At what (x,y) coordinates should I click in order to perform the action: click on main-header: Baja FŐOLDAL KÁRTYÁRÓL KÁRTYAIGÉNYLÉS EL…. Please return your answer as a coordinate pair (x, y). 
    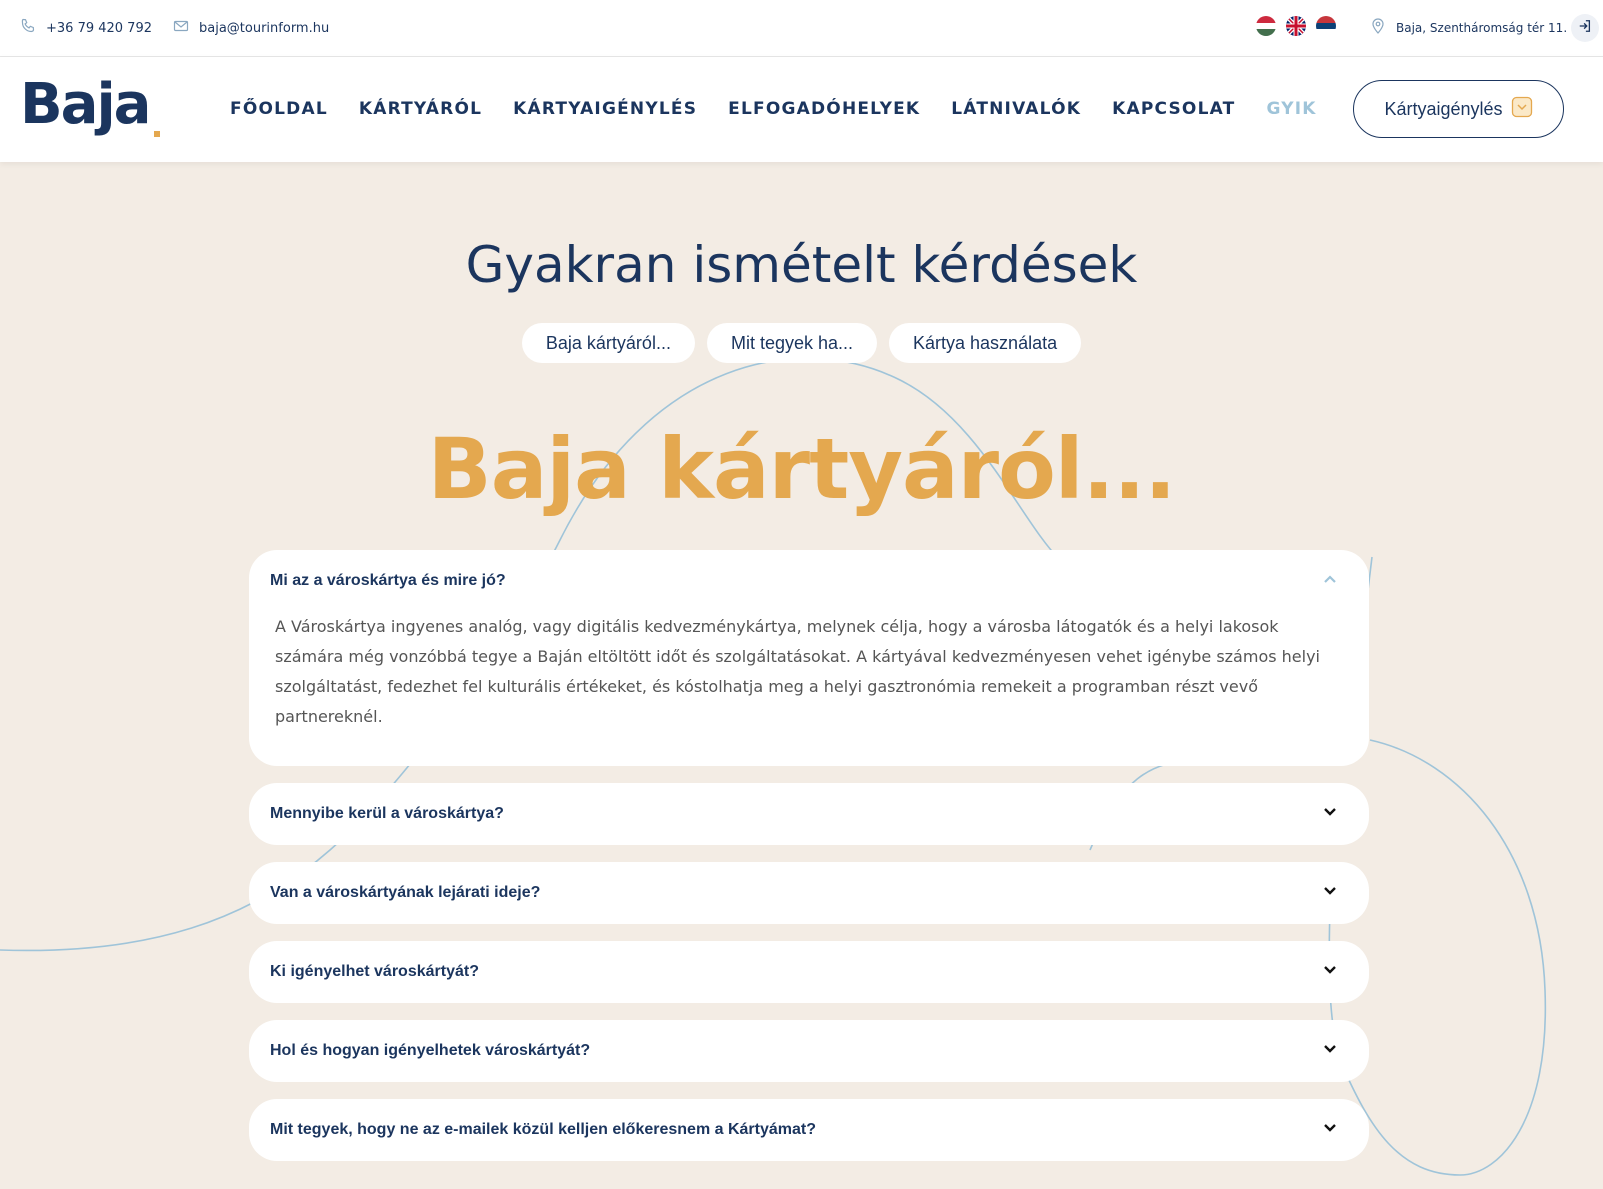
    Looking at the image, I should click on (801, 109).